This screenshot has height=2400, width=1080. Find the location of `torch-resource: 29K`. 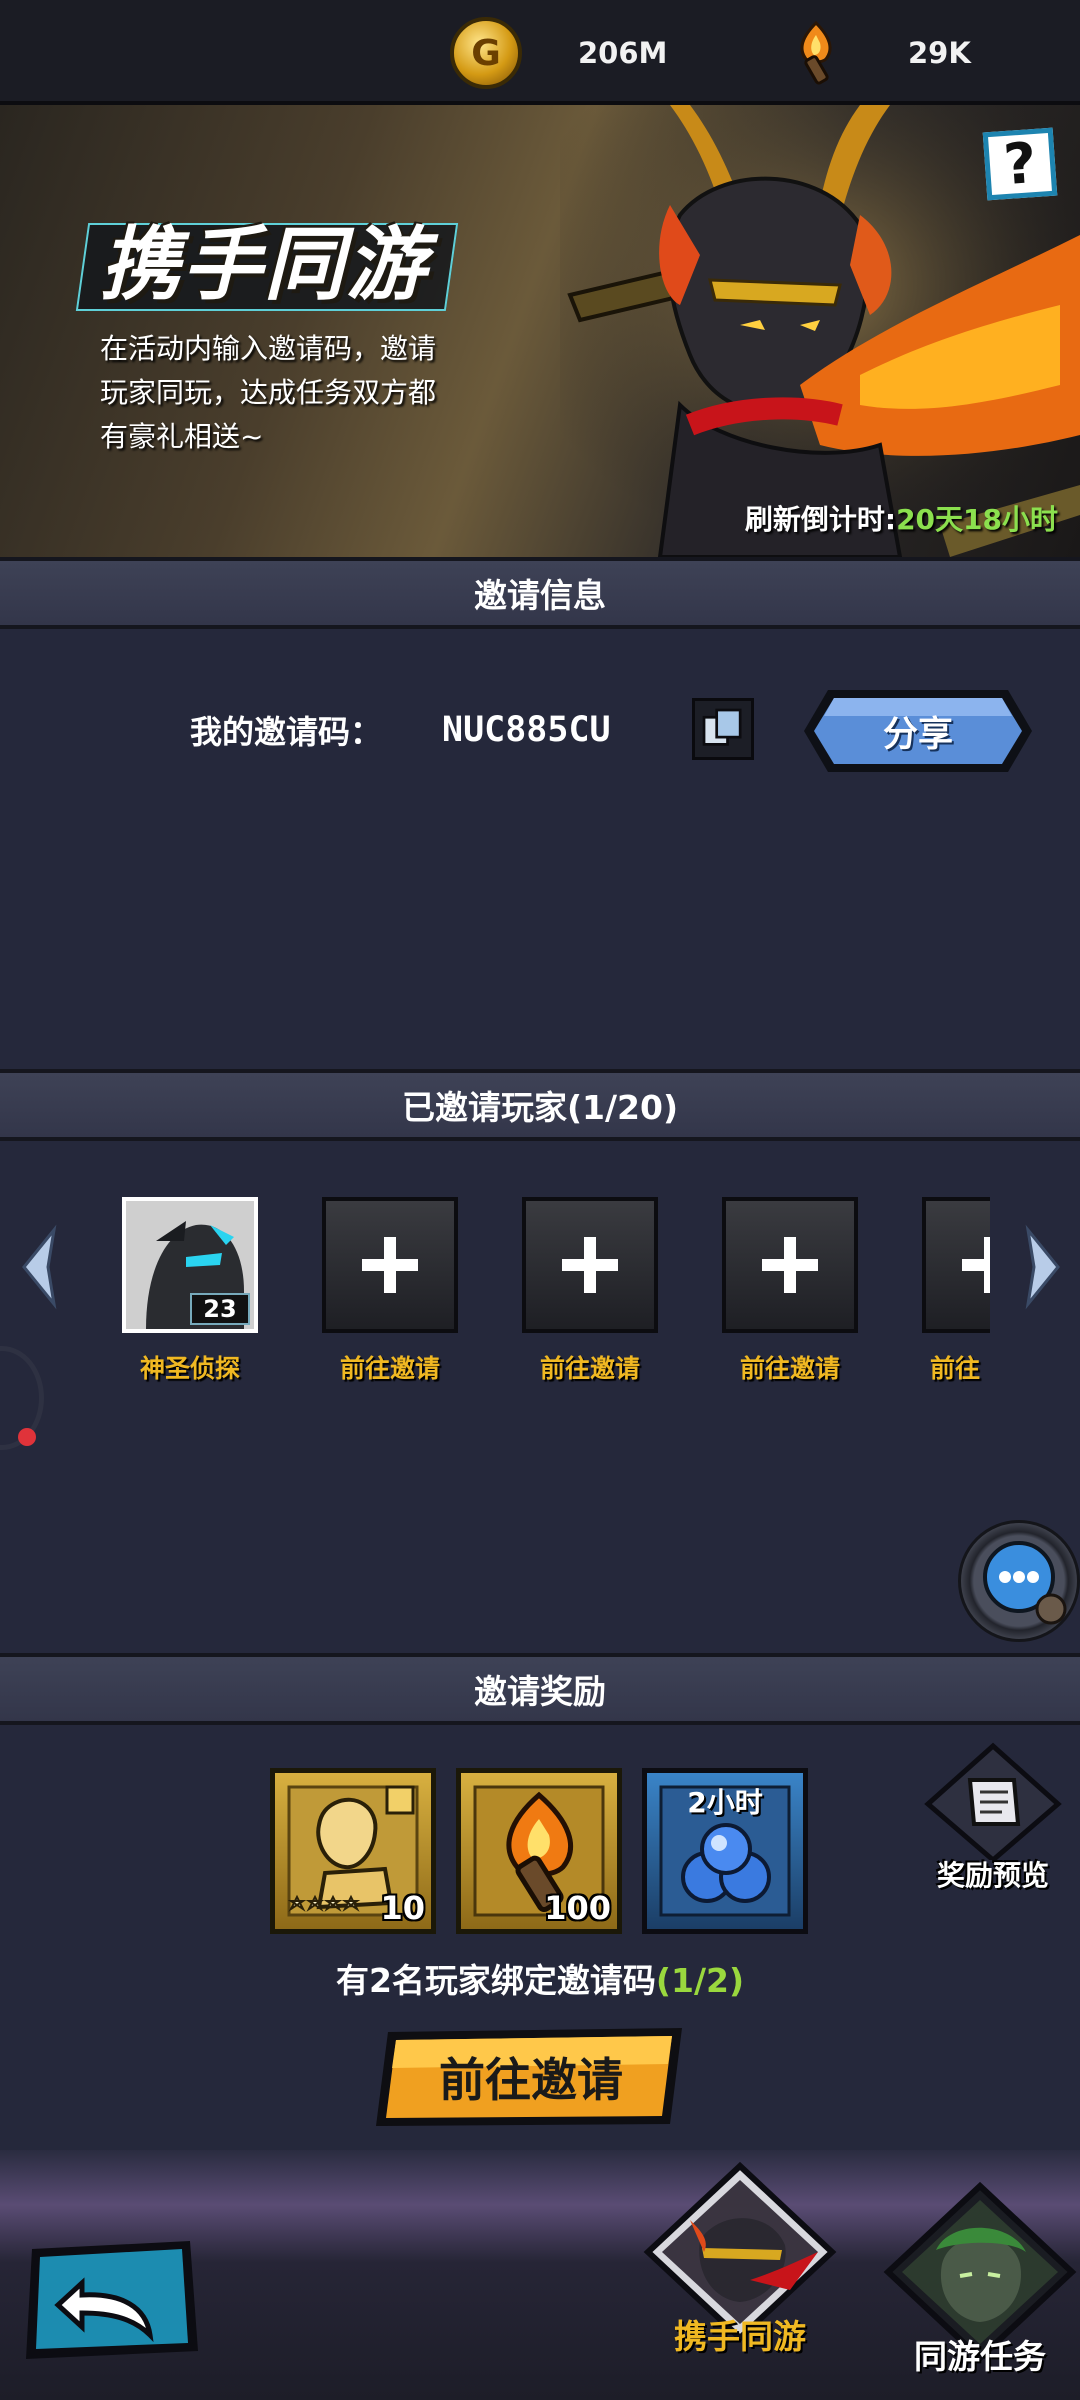

torch-resource: 29K is located at coordinates (875, 53).